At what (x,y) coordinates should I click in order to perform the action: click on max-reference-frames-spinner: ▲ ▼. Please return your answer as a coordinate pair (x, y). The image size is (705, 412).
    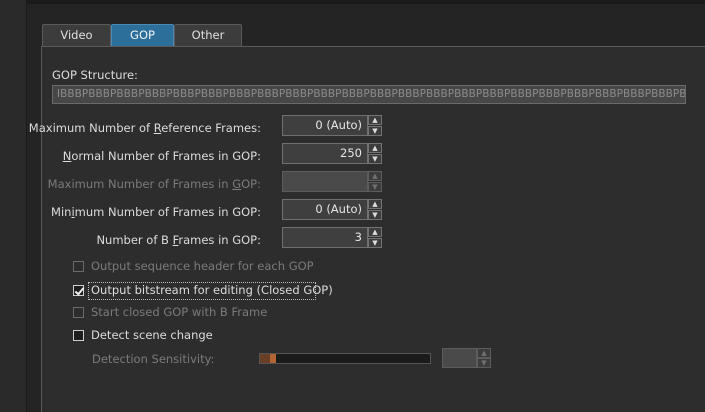
    Looking at the image, I should click on (375, 125).